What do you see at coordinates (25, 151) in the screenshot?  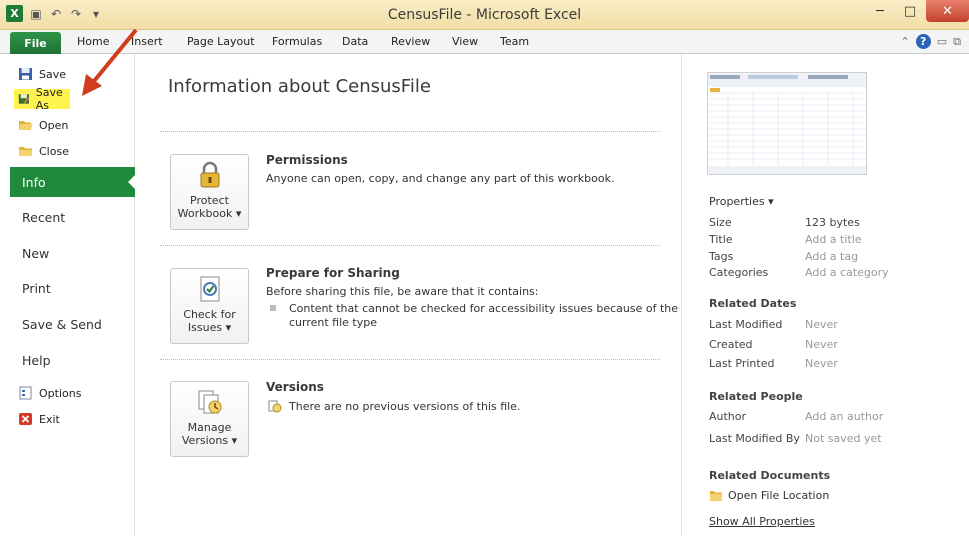 I see `close-folder-icon` at bounding box center [25, 151].